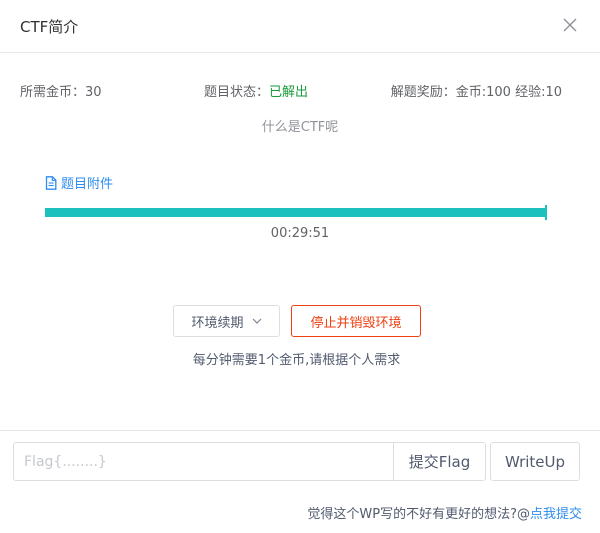 The height and width of the screenshot is (533, 600). What do you see at coordinates (300, 26) in the screenshot?
I see `dialog-header: CTF简介` at bounding box center [300, 26].